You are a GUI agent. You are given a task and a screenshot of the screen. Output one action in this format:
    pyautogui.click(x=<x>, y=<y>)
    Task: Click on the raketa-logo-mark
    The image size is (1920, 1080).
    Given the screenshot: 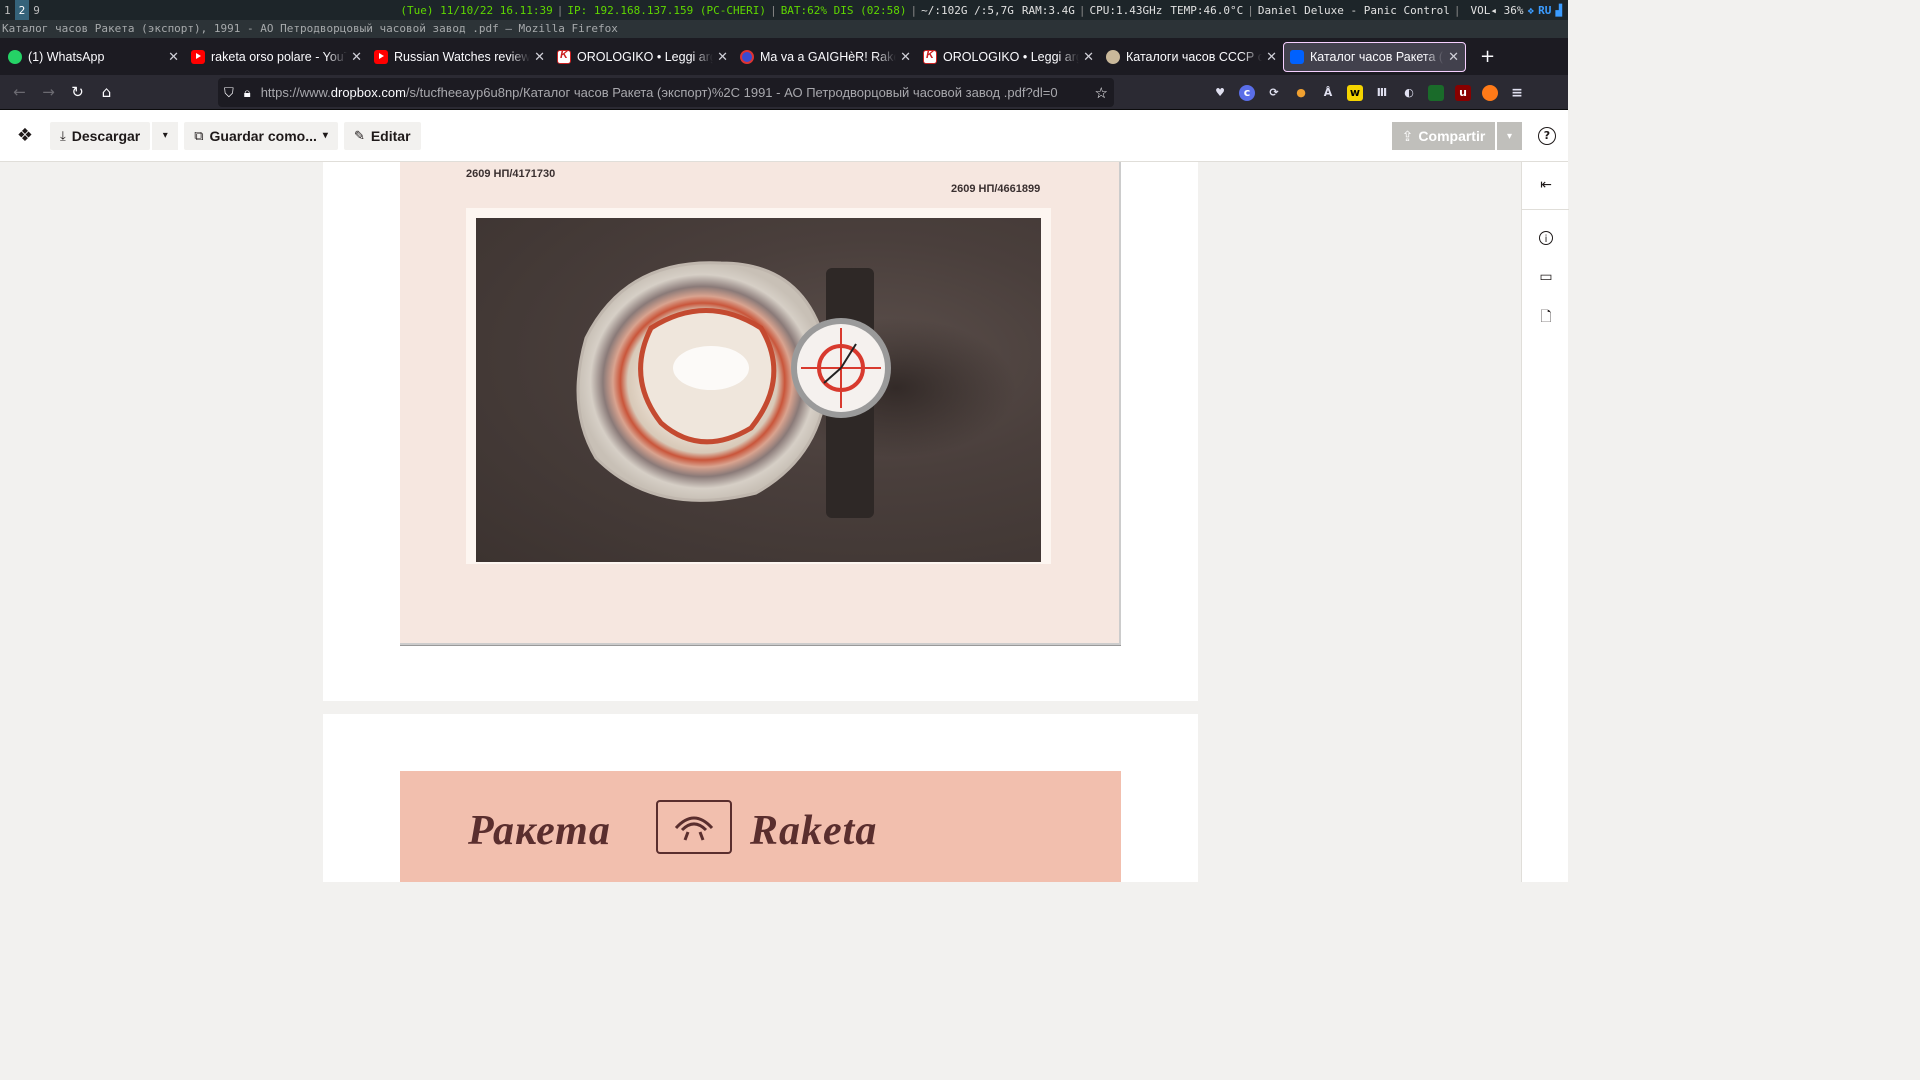 What is the action you would take?
    pyautogui.click(x=694, y=828)
    